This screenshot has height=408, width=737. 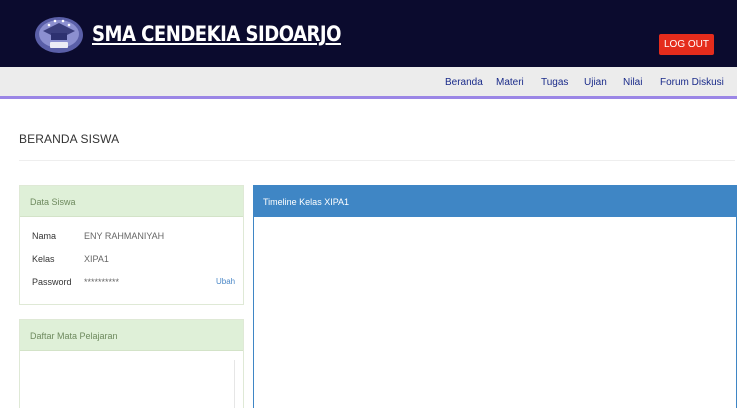 I want to click on logout-button: LOG OUT, so click(x=686, y=44).